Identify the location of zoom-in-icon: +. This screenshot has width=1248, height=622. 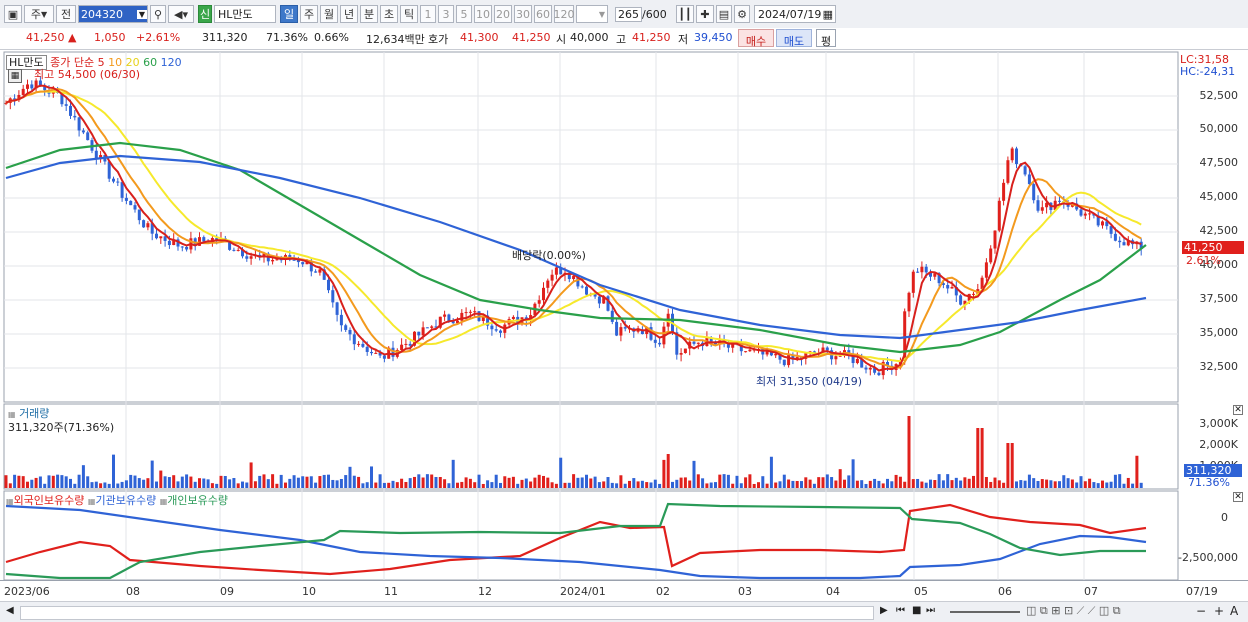
(1219, 611).